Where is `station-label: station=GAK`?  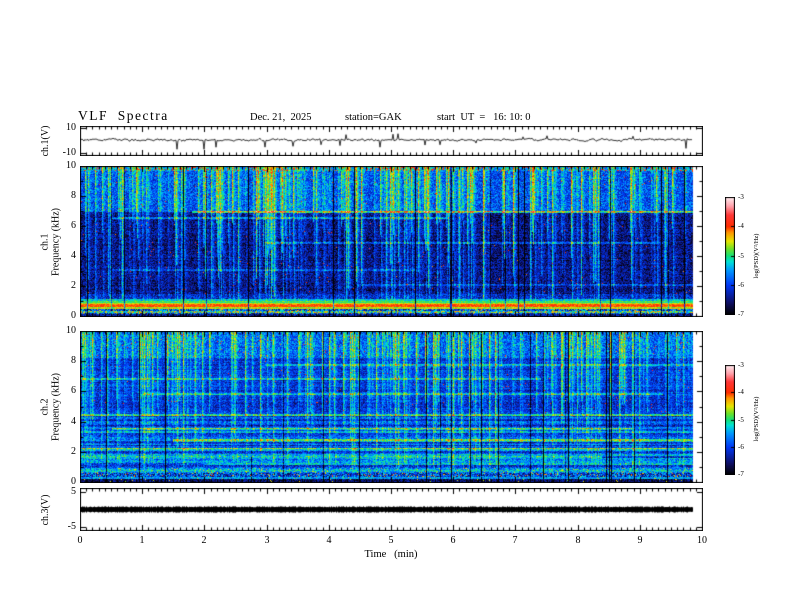 station-label: station=GAK is located at coordinates (373, 117).